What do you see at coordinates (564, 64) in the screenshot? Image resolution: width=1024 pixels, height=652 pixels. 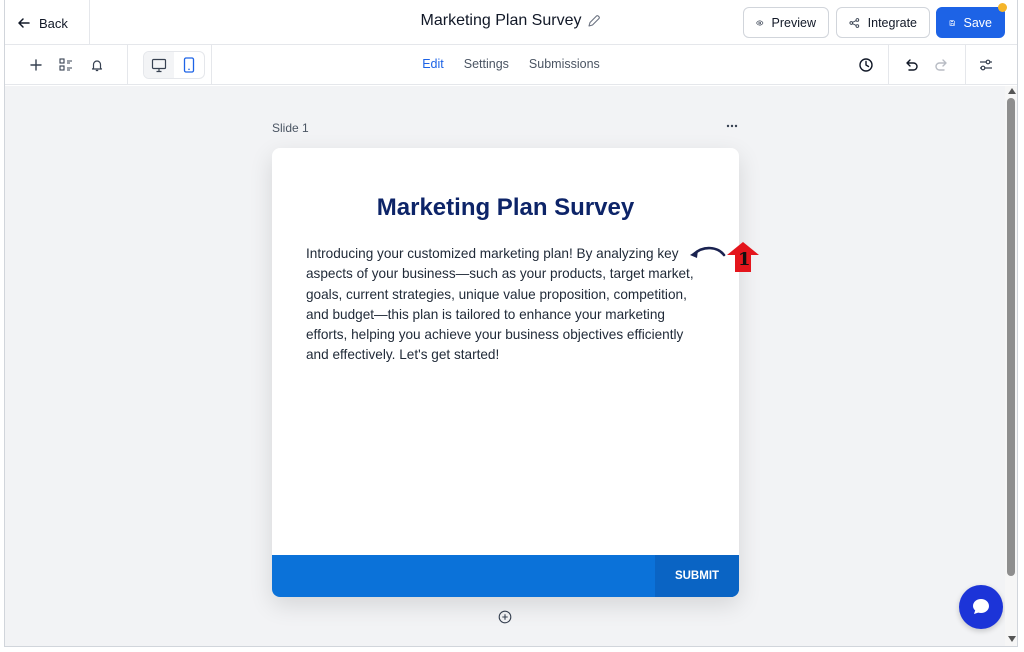 I see `tab-submissions: Submissions` at bounding box center [564, 64].